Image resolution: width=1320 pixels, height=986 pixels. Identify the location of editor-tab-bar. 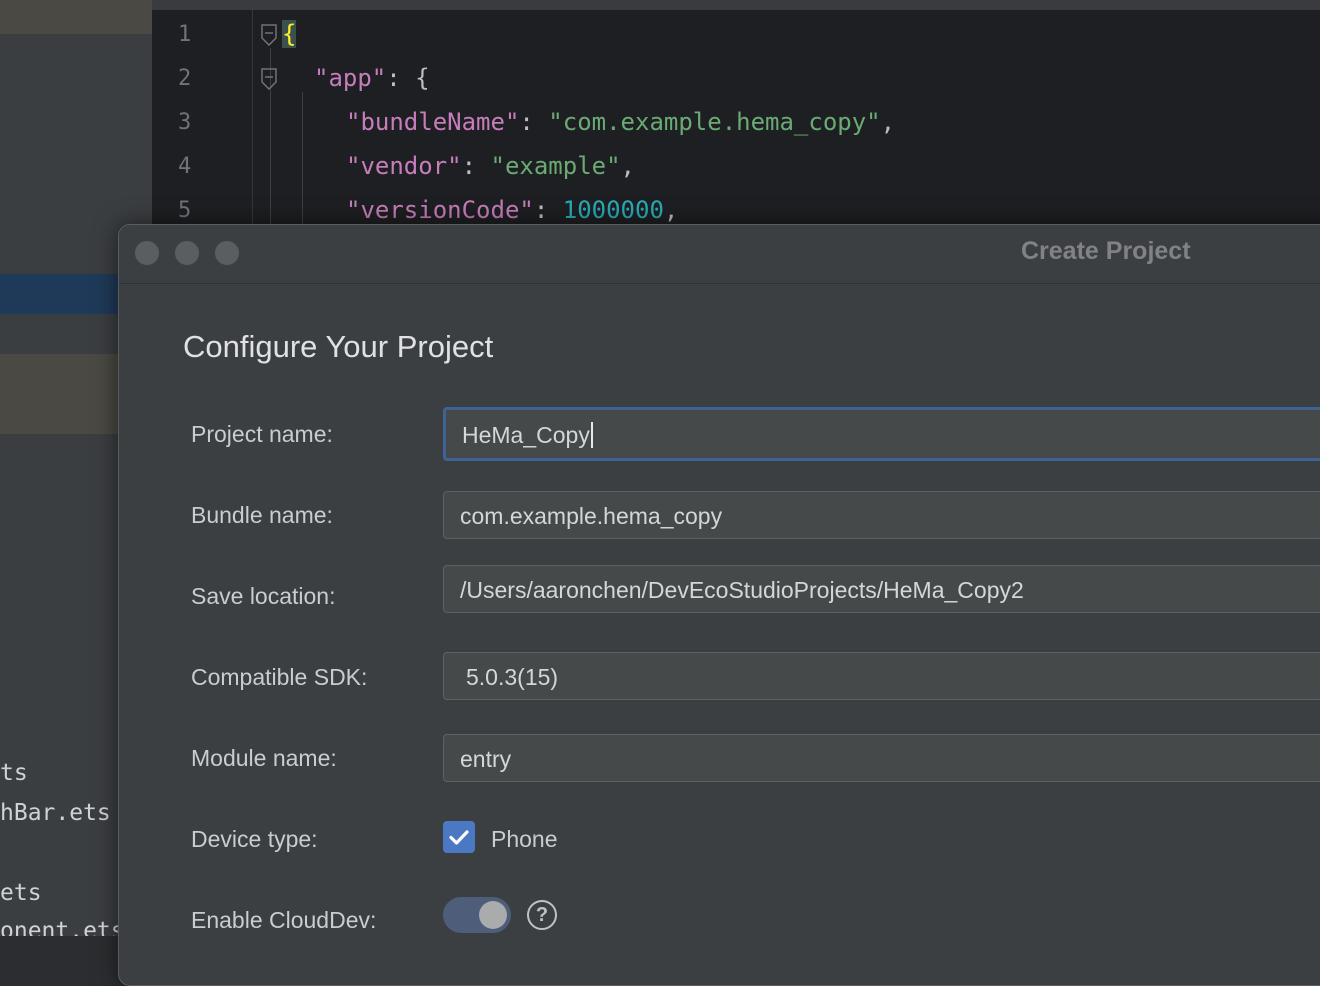
(736, 5).